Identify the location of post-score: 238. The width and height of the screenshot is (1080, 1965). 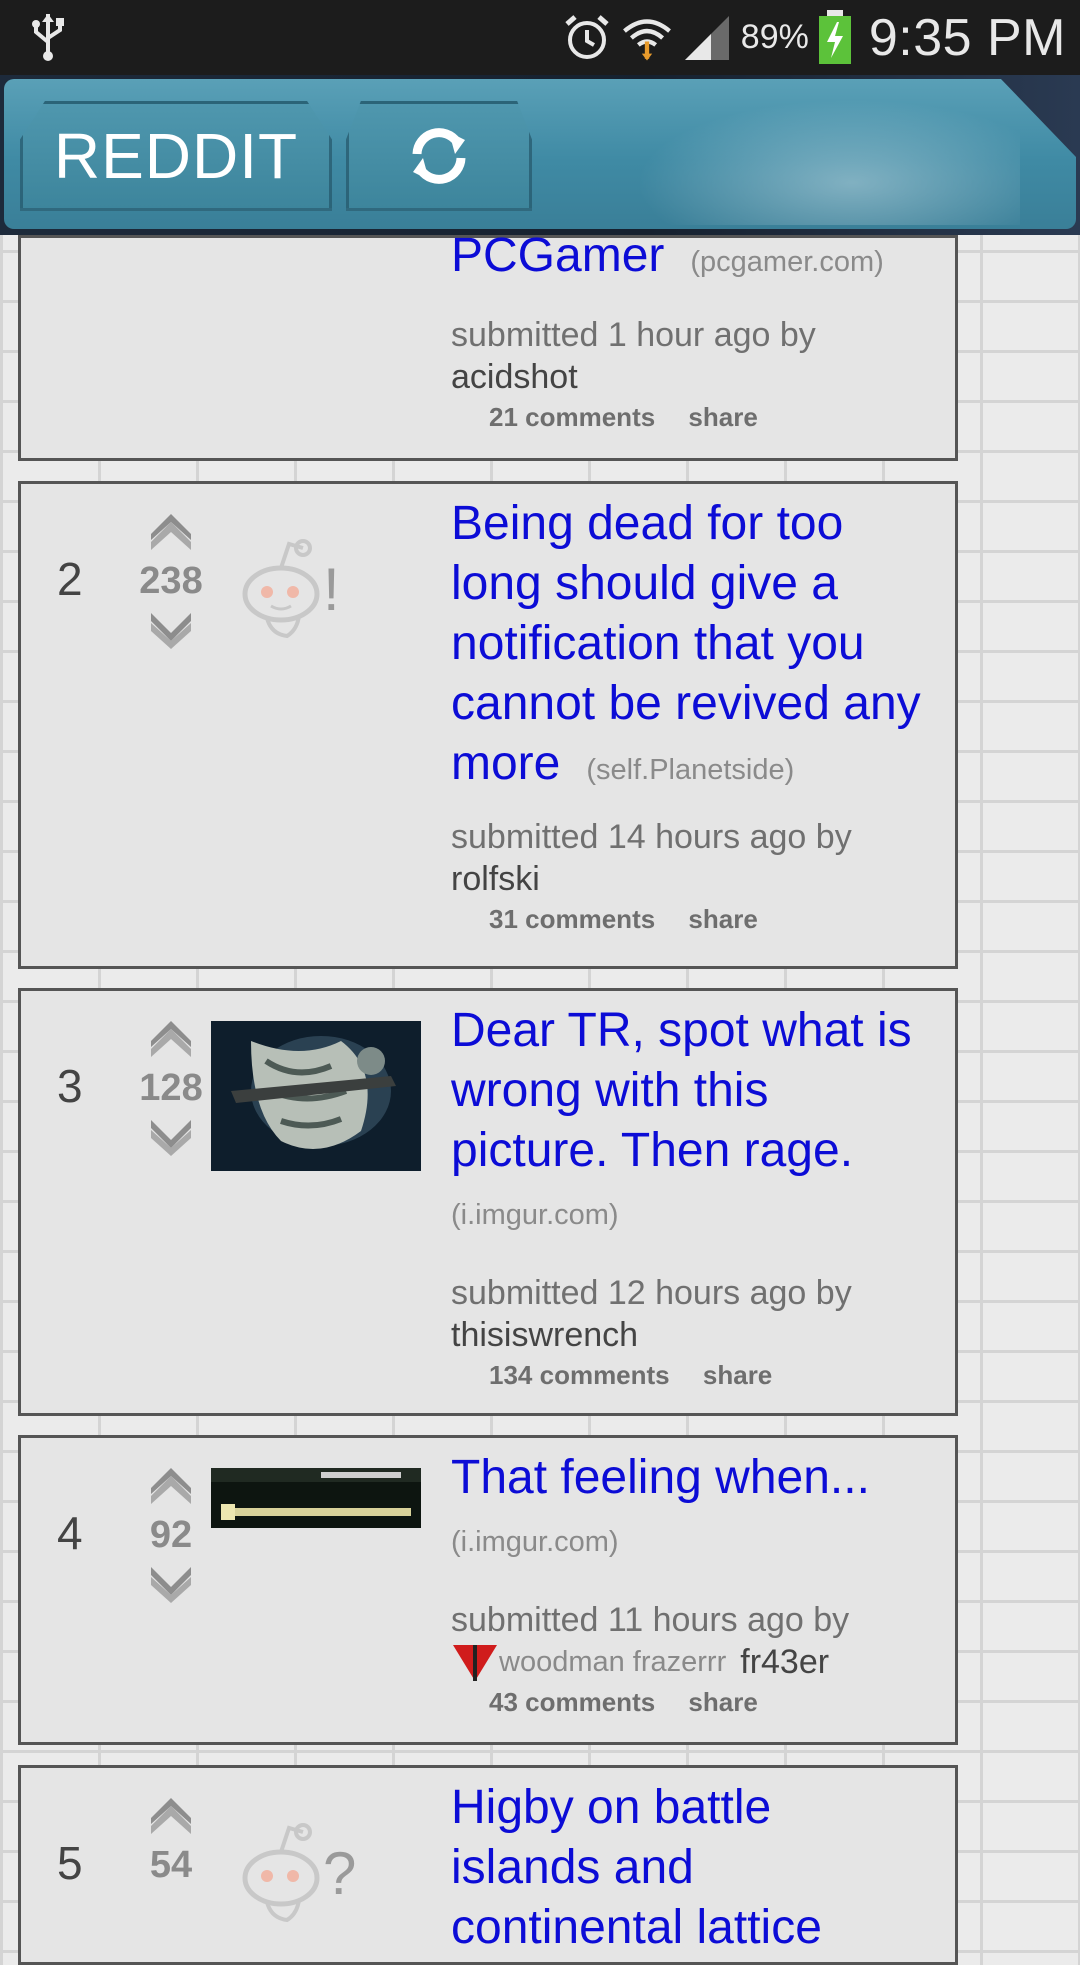
(171, 581).